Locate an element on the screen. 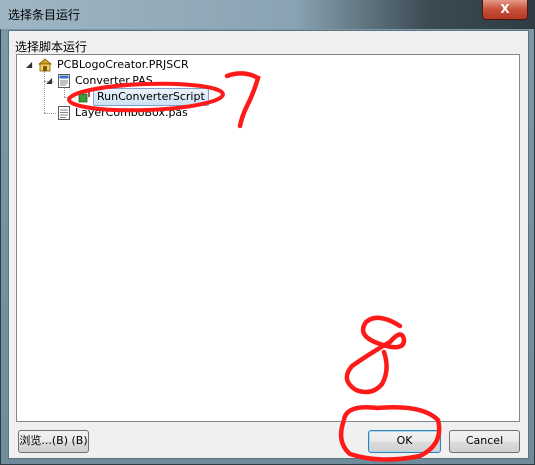 This screenshot has width=535, height=465. document-icon is located at coordinates (64, 113).